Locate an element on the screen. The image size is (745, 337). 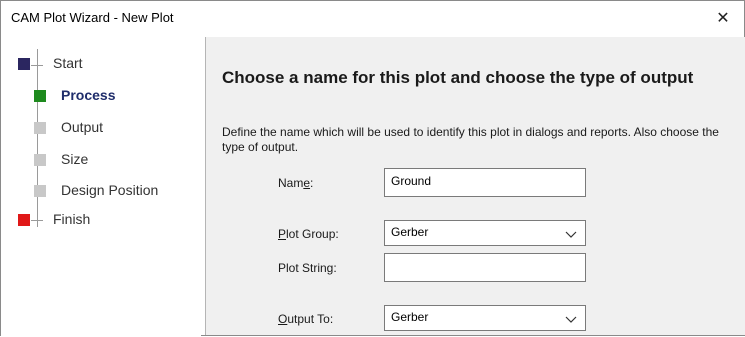
step-output: Output is located at coordinates (101, 128).